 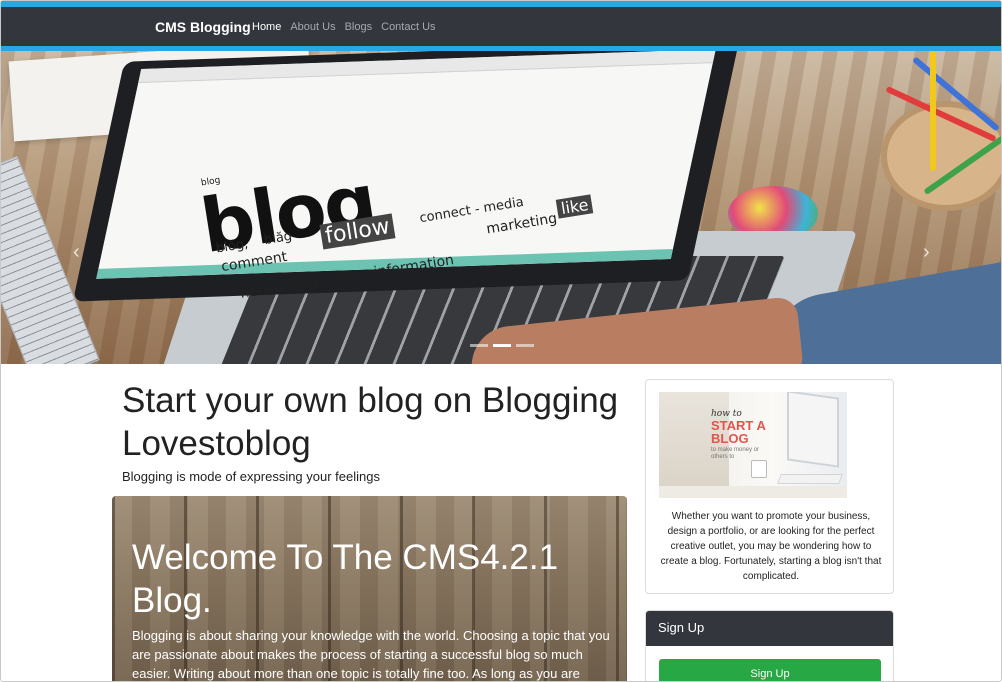 I want to click on sidebar-image-line2: START A BLOG, so click(x=738, y=432).